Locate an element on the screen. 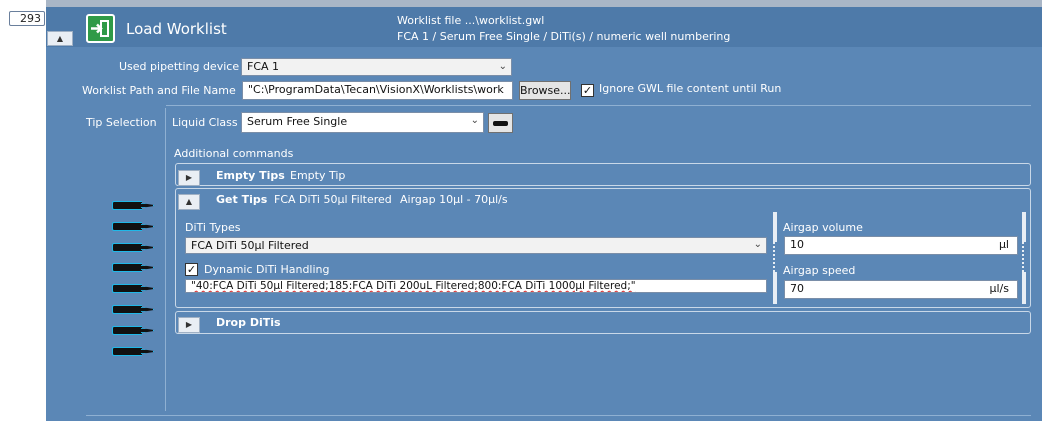 This screenshot has width=1042, height=421. get-tips-diti: FCA DiTi 50µl Filtered is located at coordinates (333, 199).